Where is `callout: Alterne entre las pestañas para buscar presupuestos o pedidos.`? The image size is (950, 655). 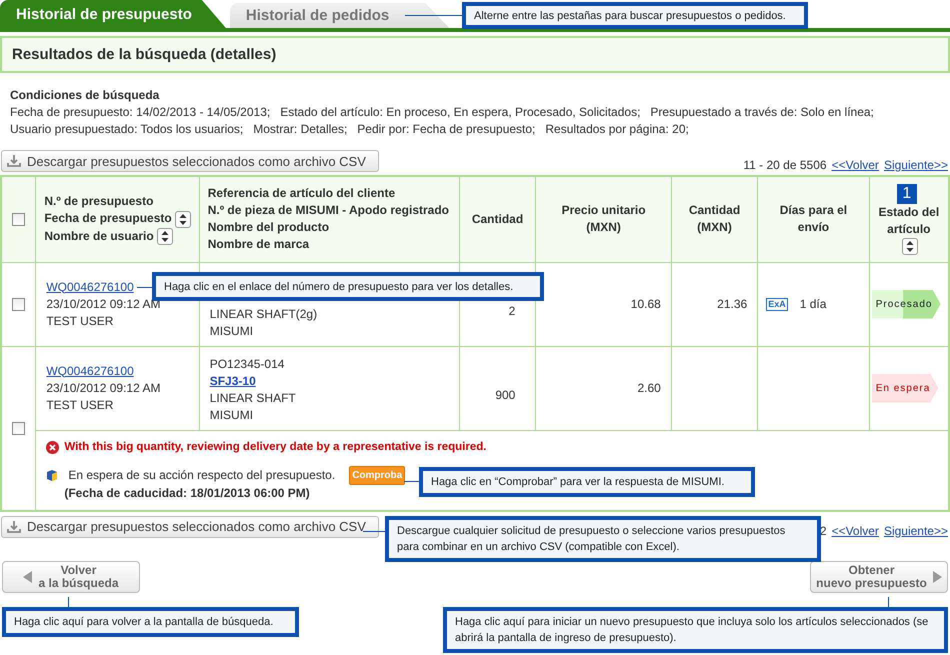 callout: Alterne entre las pestañas para buscar presupuestos o pedidos. is located at coordinates (635, 15).